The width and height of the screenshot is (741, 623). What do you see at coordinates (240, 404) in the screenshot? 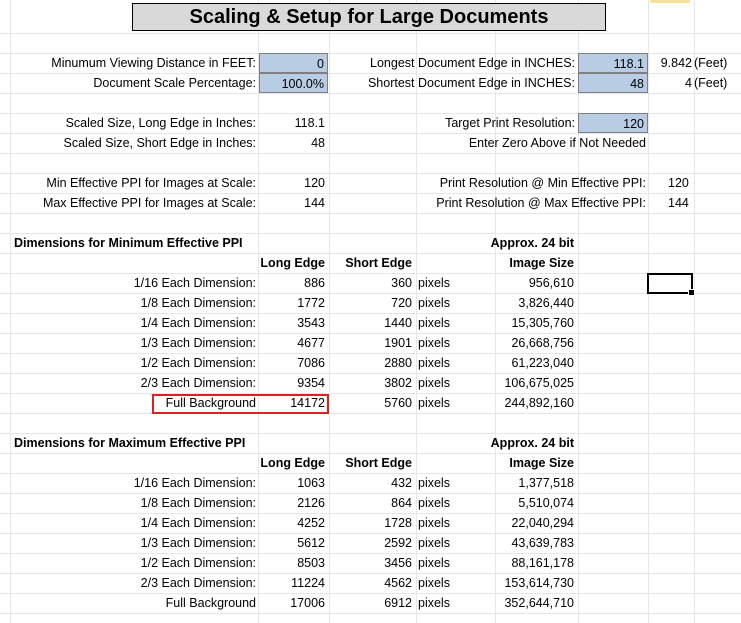
I see `full-background-highlight` at bounding box center [240, 404].